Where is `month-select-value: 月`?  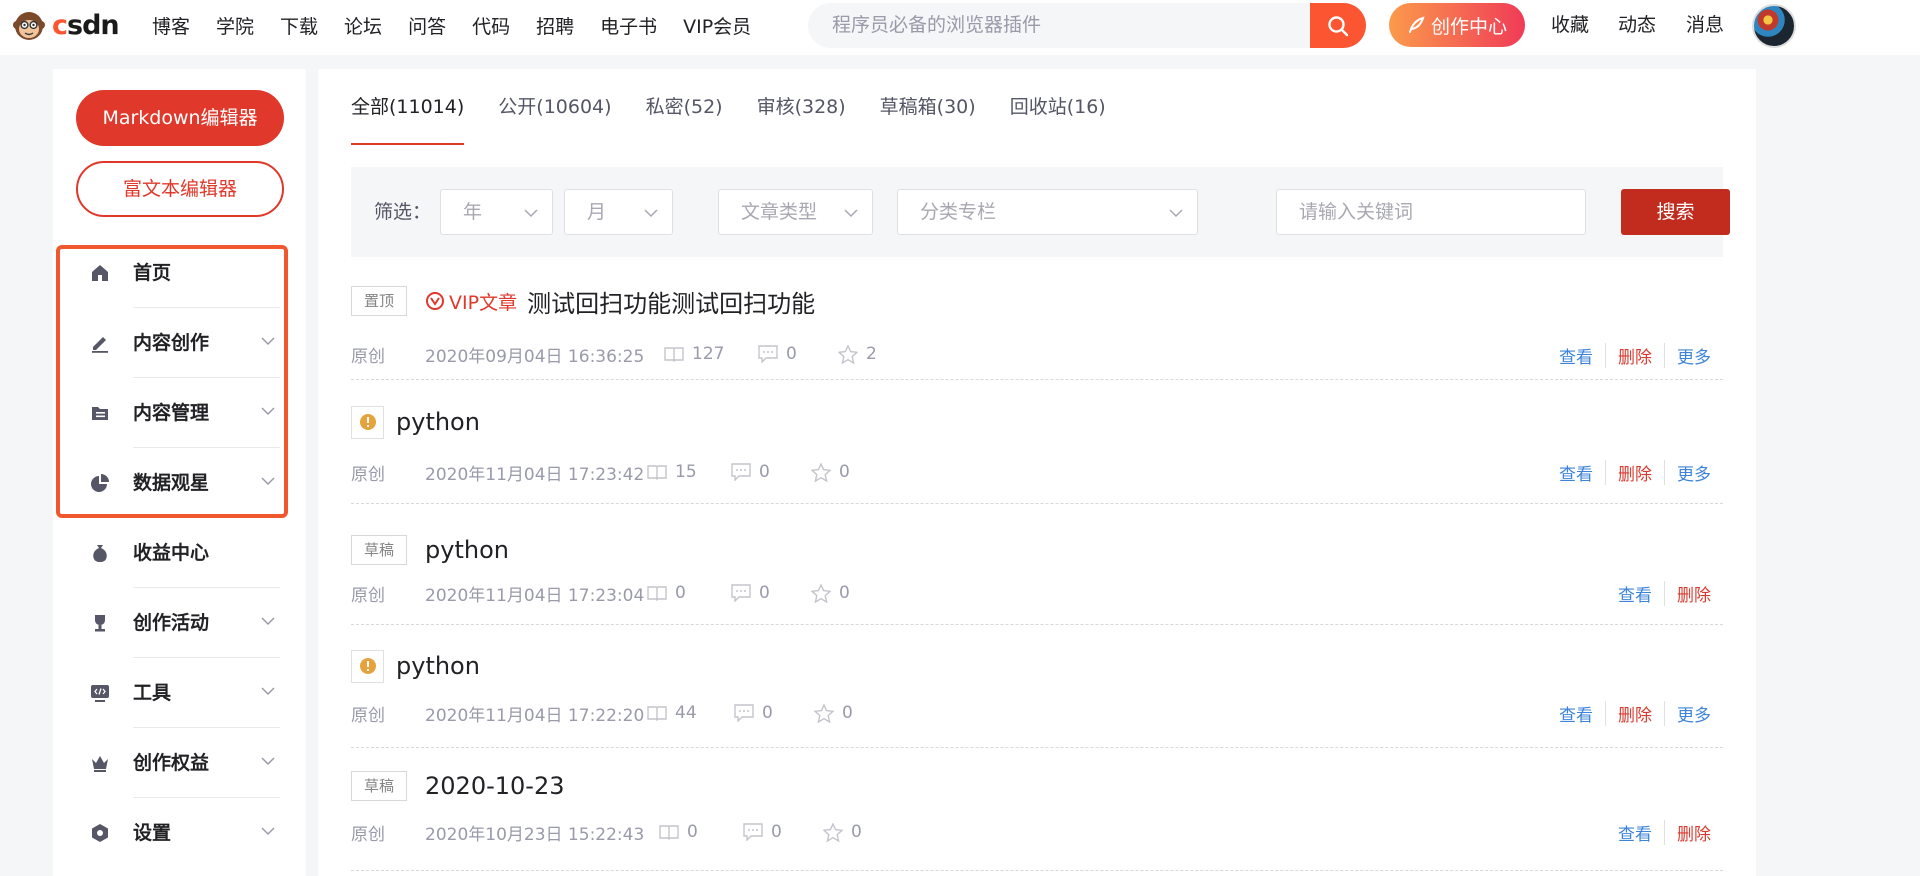
month-select-value: 月 is located at coordinates (597, 212).